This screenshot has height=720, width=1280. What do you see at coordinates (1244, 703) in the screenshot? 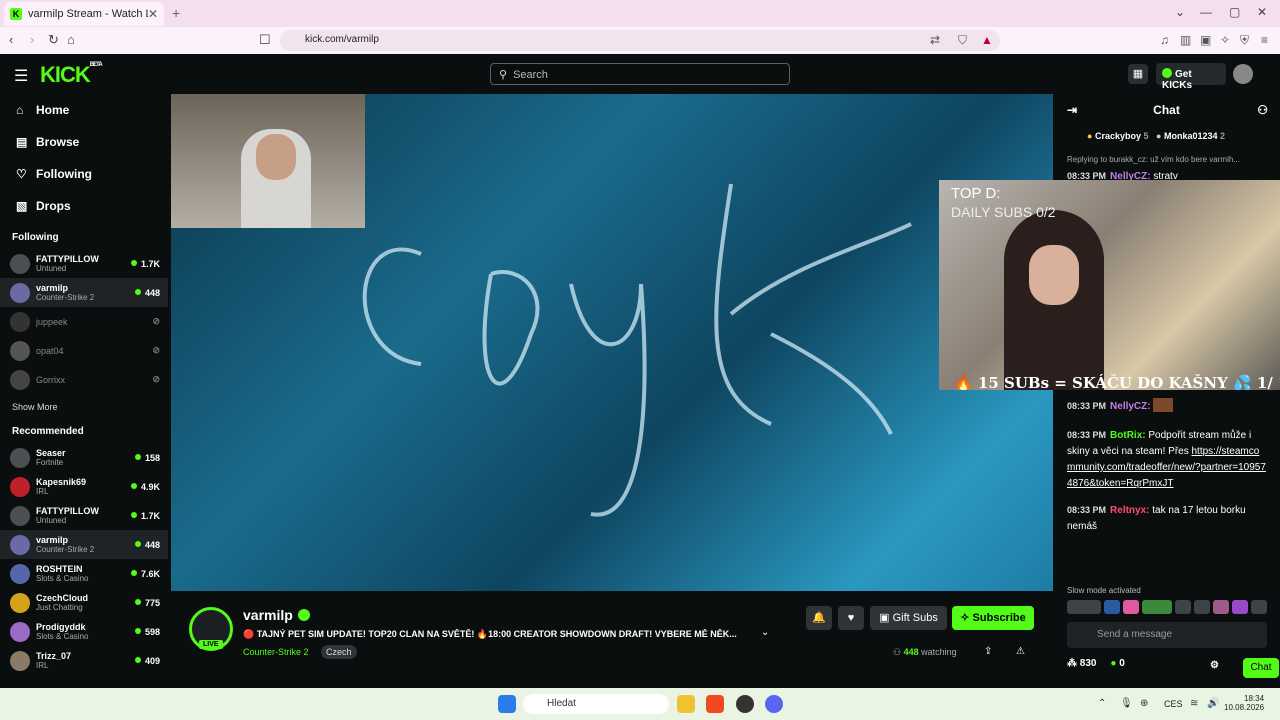
I see `taskbar-clock: 18:34 10.08.2026` at bounding box center [1244, 703].